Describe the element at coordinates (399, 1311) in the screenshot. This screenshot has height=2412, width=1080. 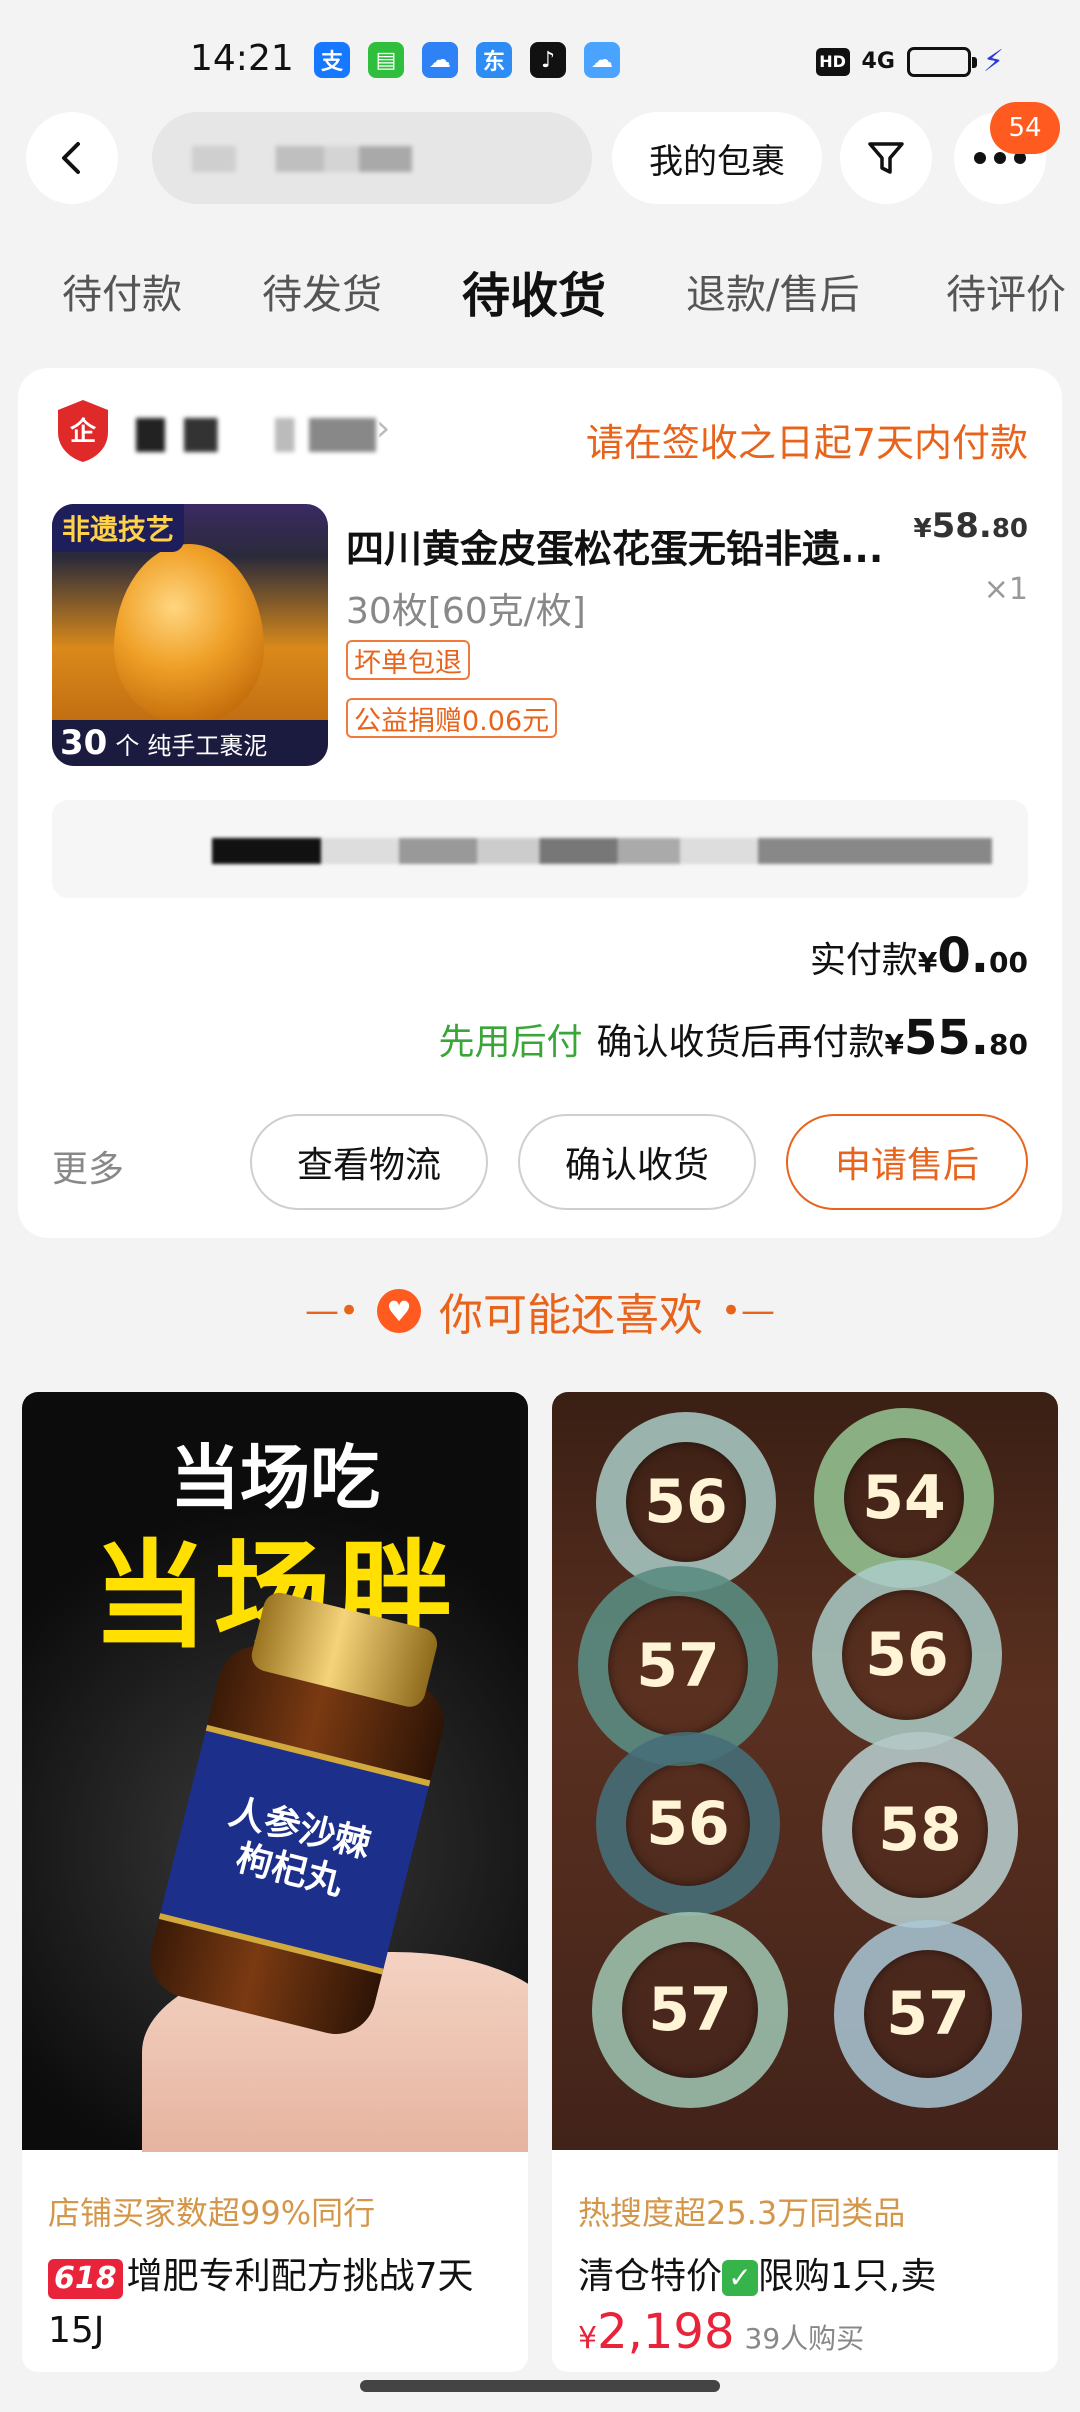
I see `heart-icon: ♥` at that location.